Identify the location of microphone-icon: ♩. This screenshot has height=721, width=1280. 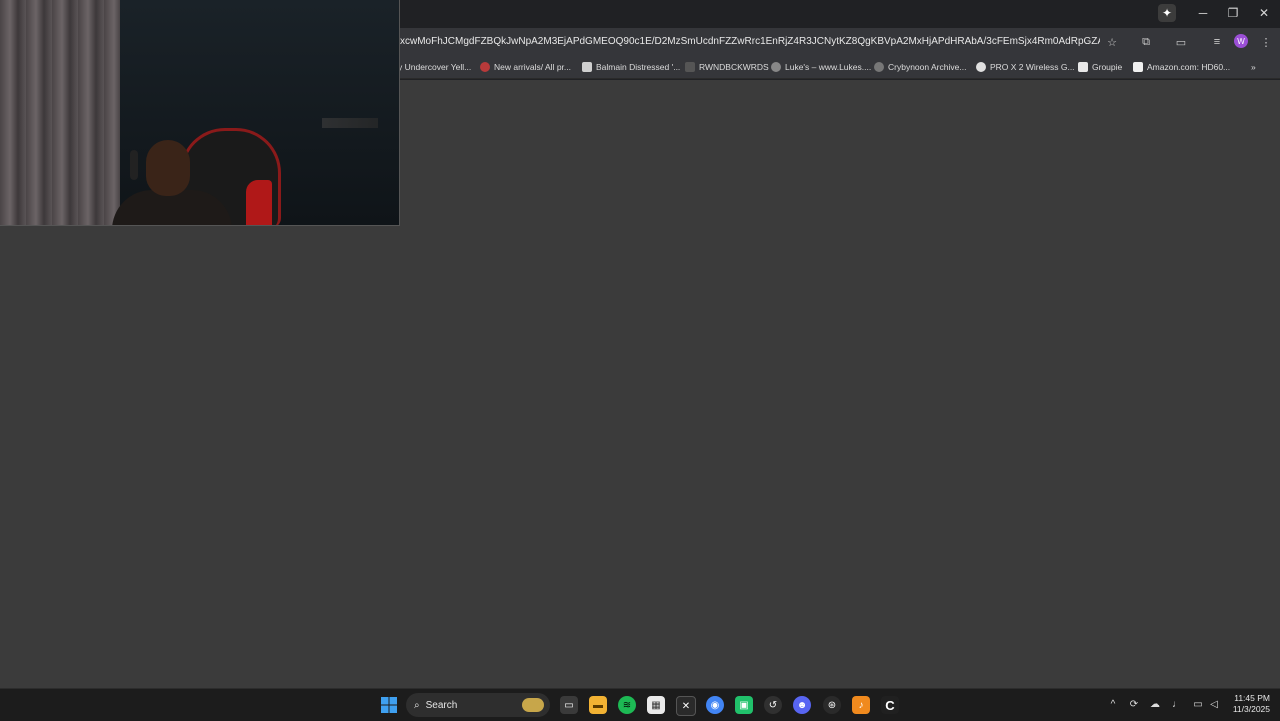
(1177, 704).